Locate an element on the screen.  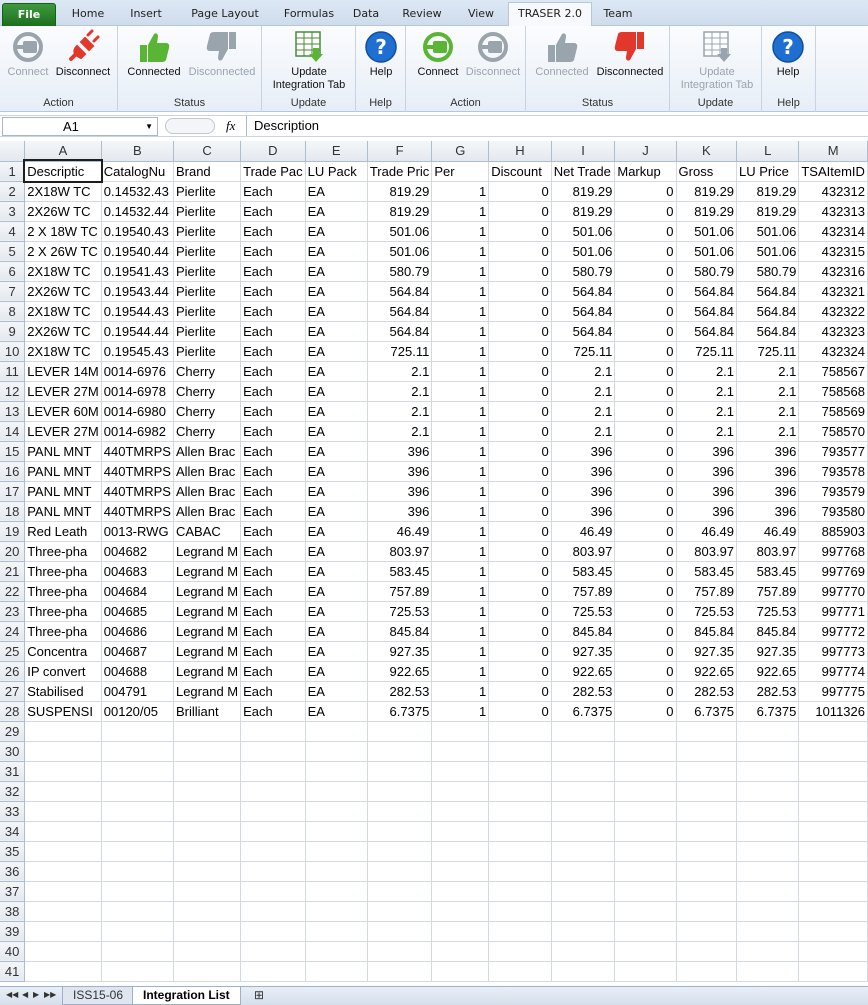
cell-a24: Three-pha is located at coordinates (63, 631).